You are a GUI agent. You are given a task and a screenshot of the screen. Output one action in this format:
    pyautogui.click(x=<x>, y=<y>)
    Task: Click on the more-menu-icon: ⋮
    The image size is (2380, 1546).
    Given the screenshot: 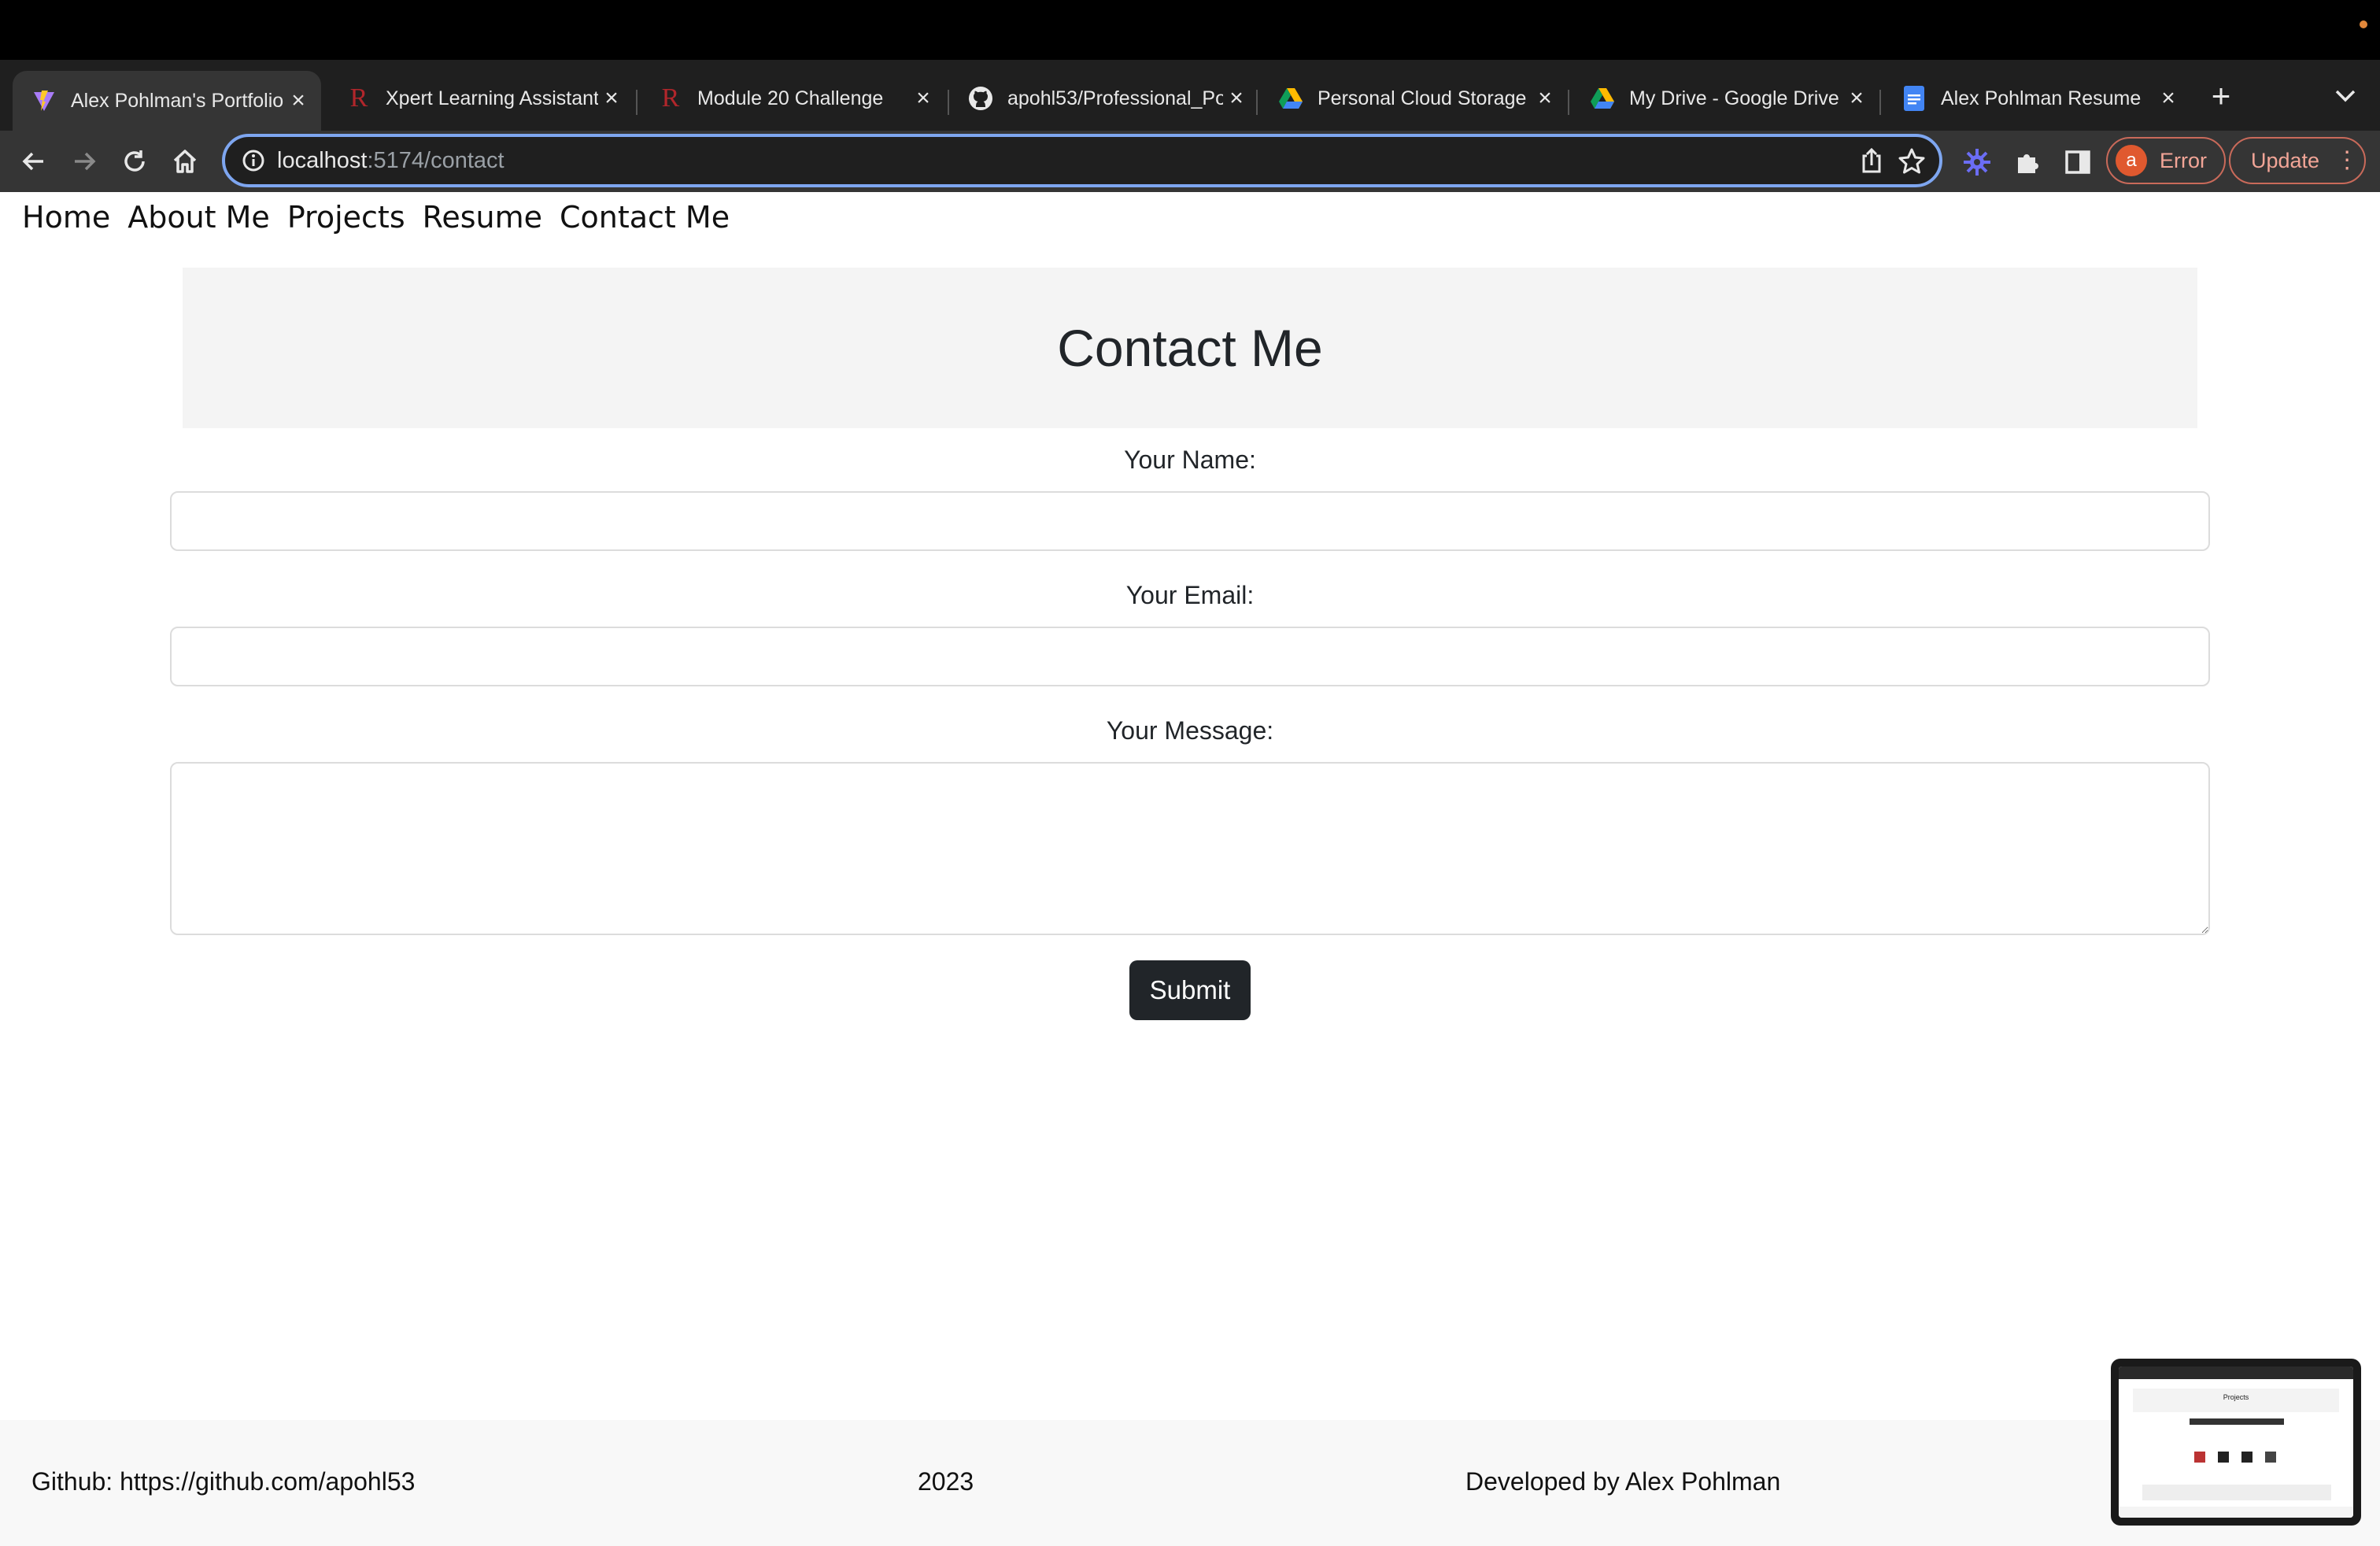 What is the action you would take?
    pyautogui.click(x=2347, y=160)
    